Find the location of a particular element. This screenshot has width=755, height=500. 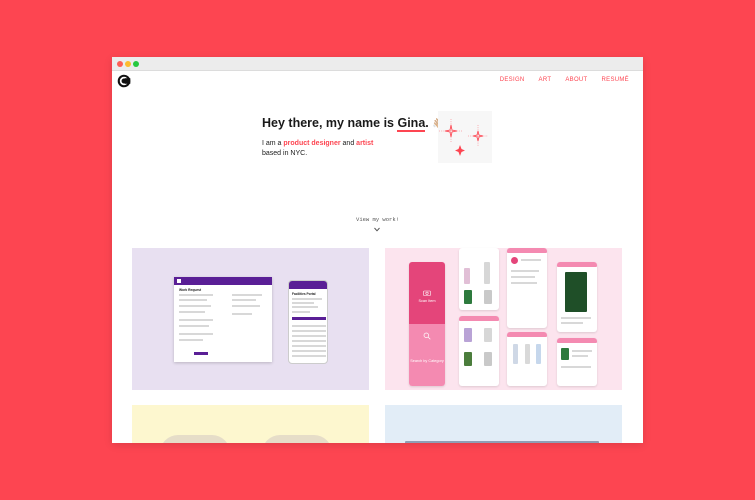

doc-submit-button is located at coordinates (201, 353).